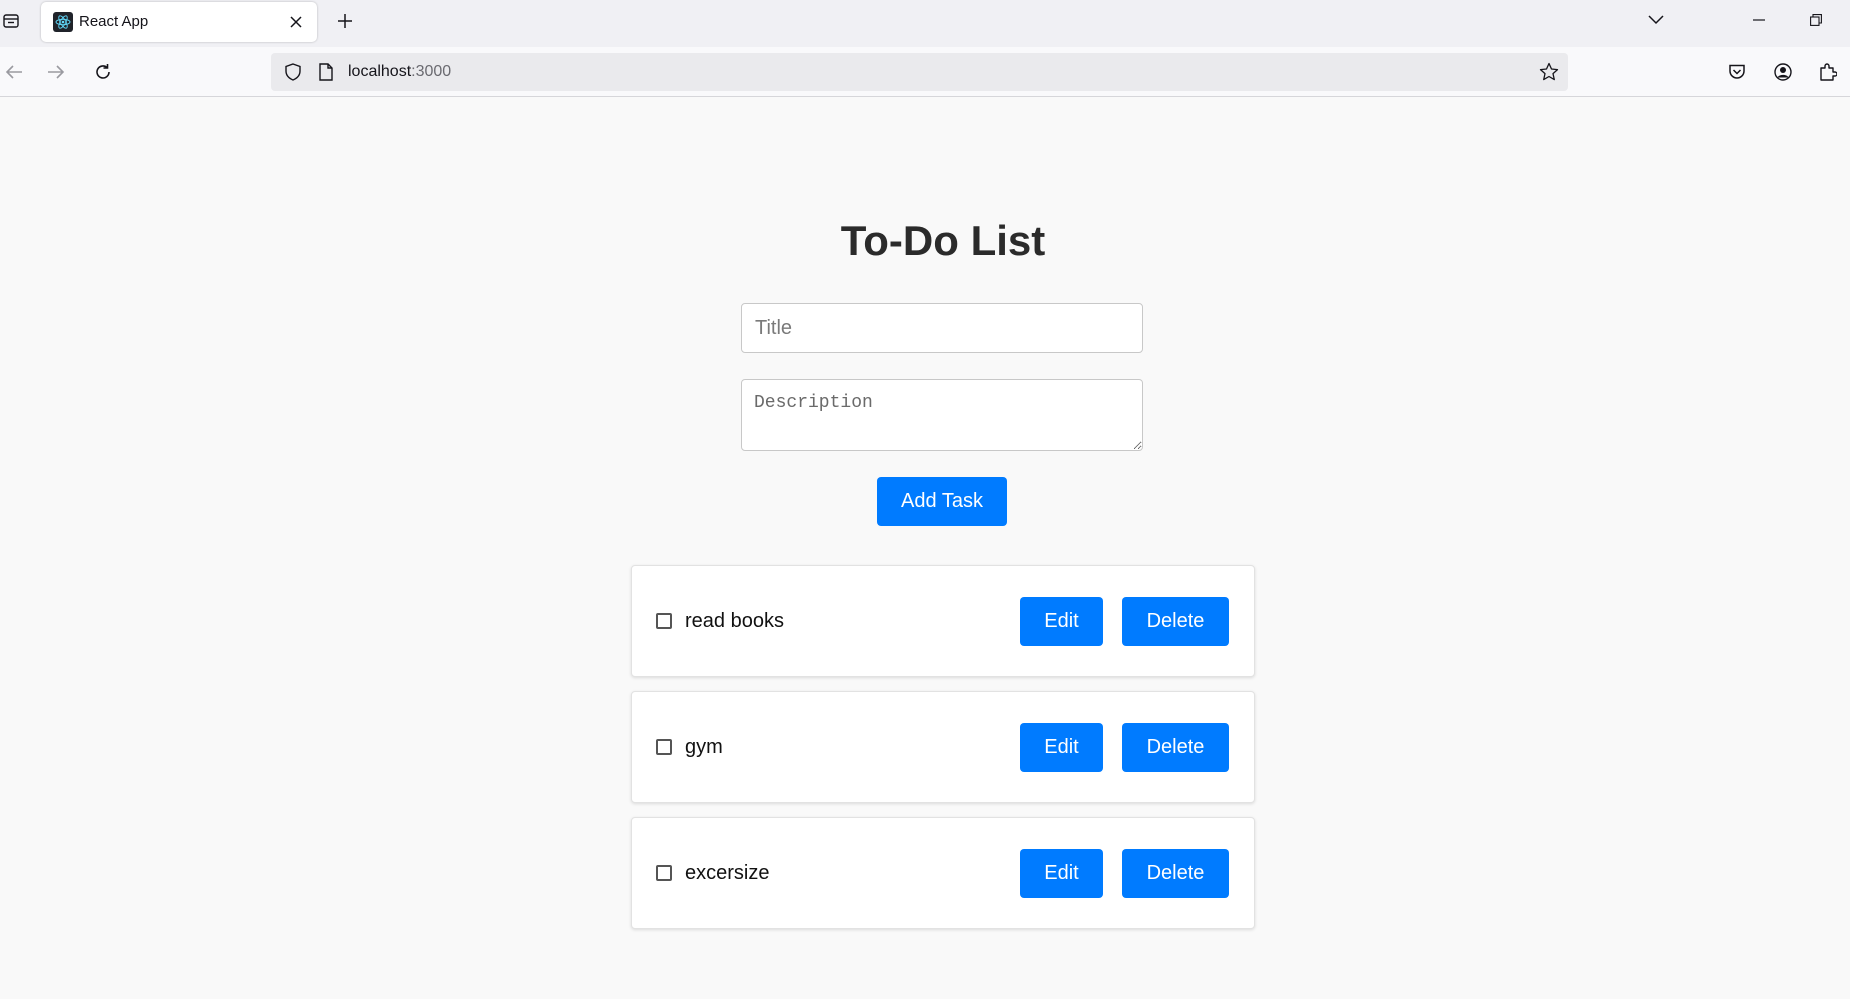  Describe the element at coordinates (380, 71) in the screenshot. I see `url-host: localhost` at that location.